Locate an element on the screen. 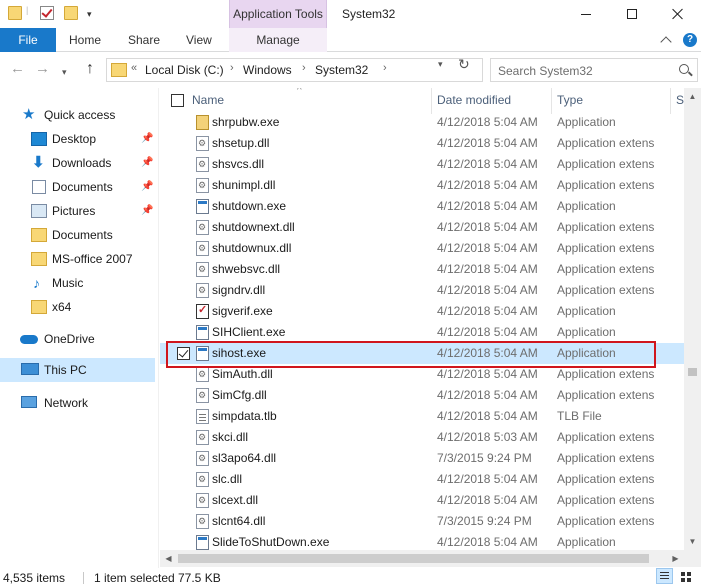  nav-item-documents: Documents 📌 is located at coordinates (77, 187).